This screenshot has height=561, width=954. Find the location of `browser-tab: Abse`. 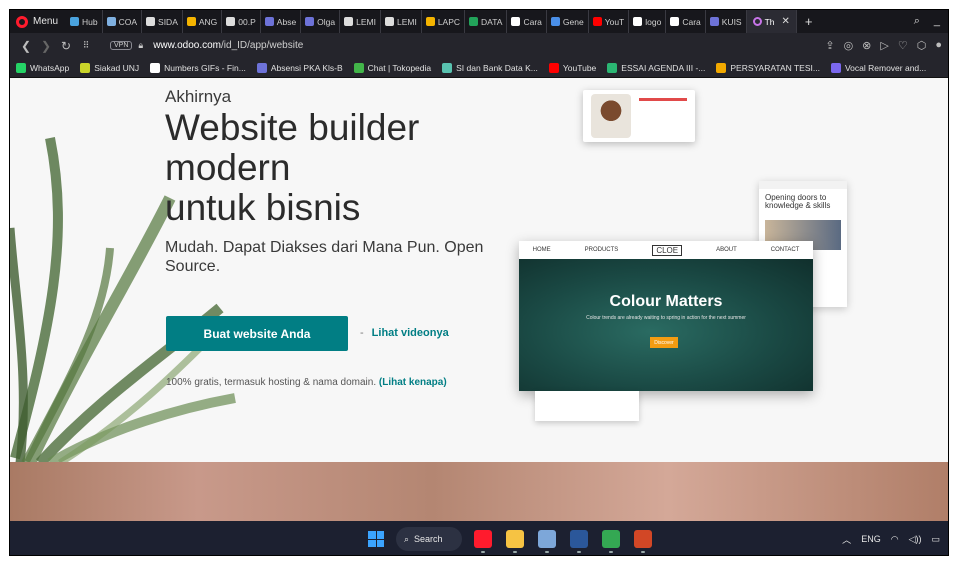

browser-tab: Abse is located at coordinates (281, 21).